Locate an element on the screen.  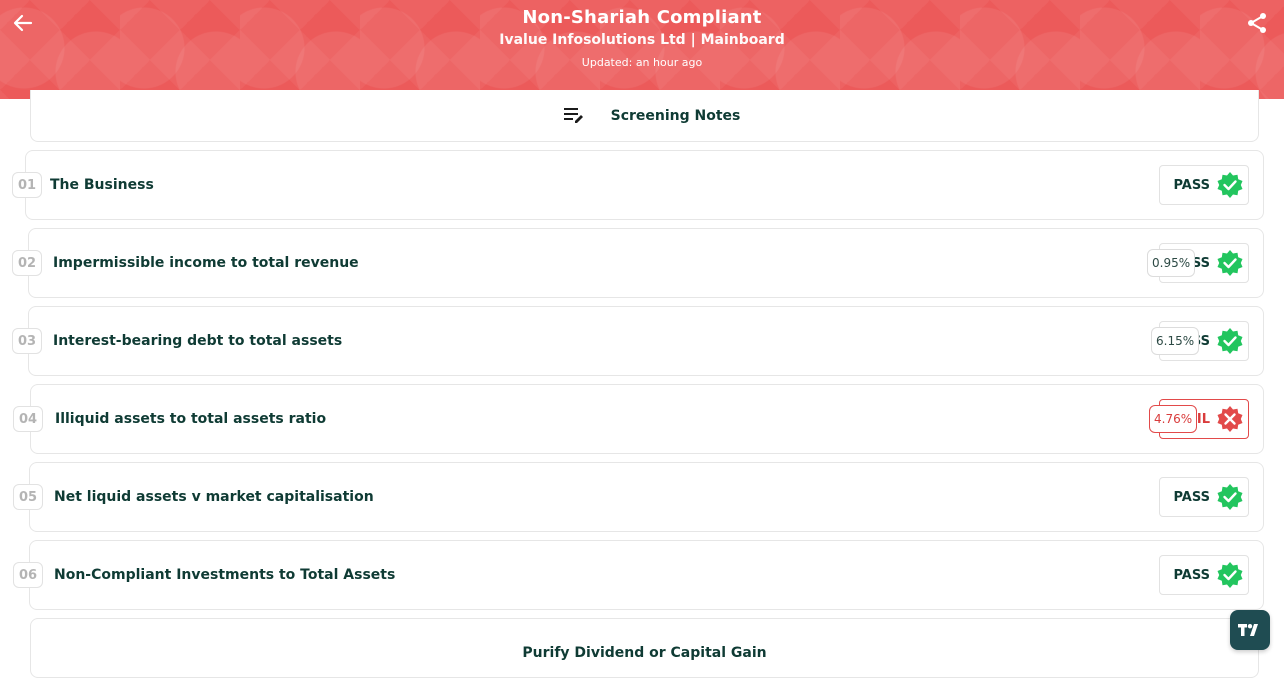
screening-notes-button: Screening Notes is located at coordinates (644, 116).